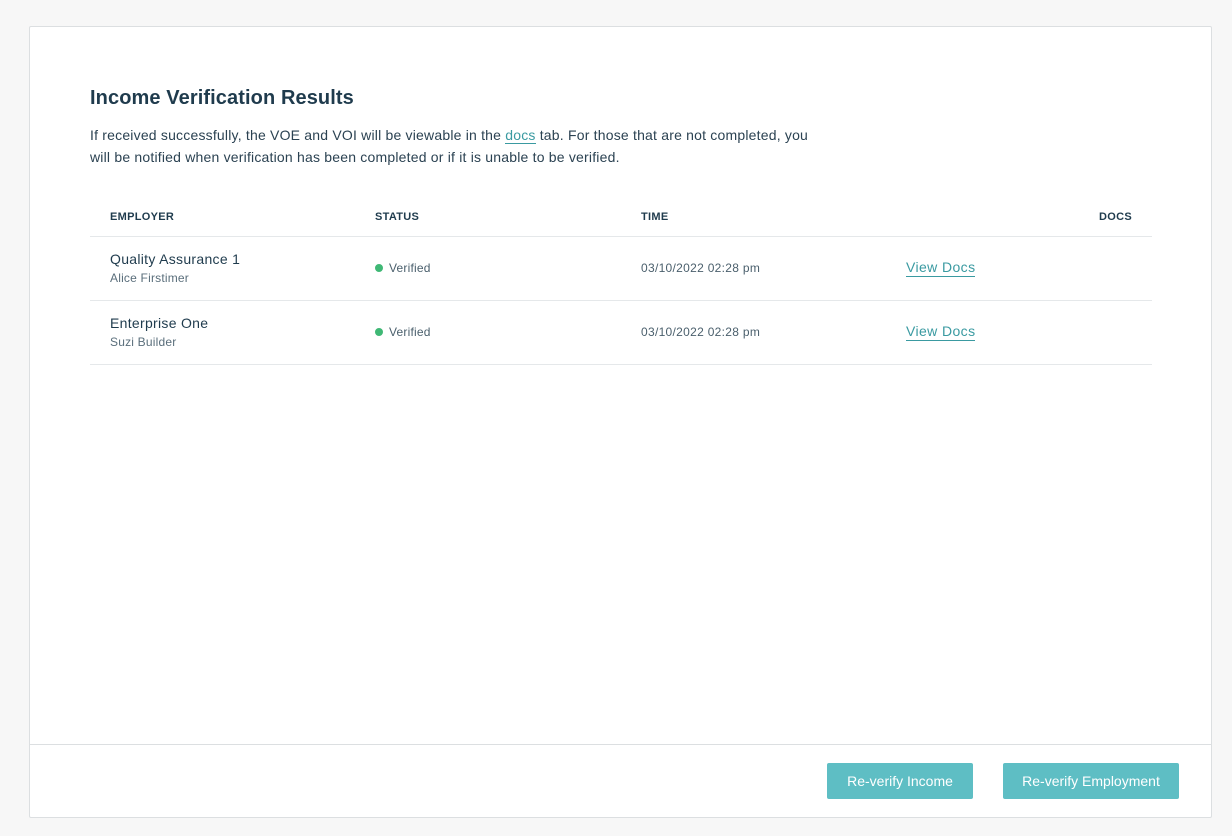 The height and width of the screenshot is (836, 1232). Describe the element at coordinates (159, 323) in the screenshot. I see `employer-name: Enterprise One` at that location.